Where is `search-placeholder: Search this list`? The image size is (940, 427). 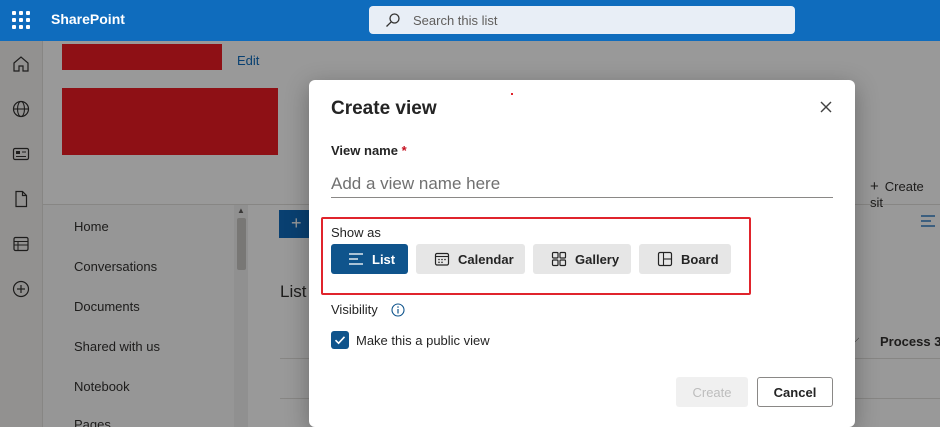
search-placeholder: Search this list is located at coordinates (455, 20).